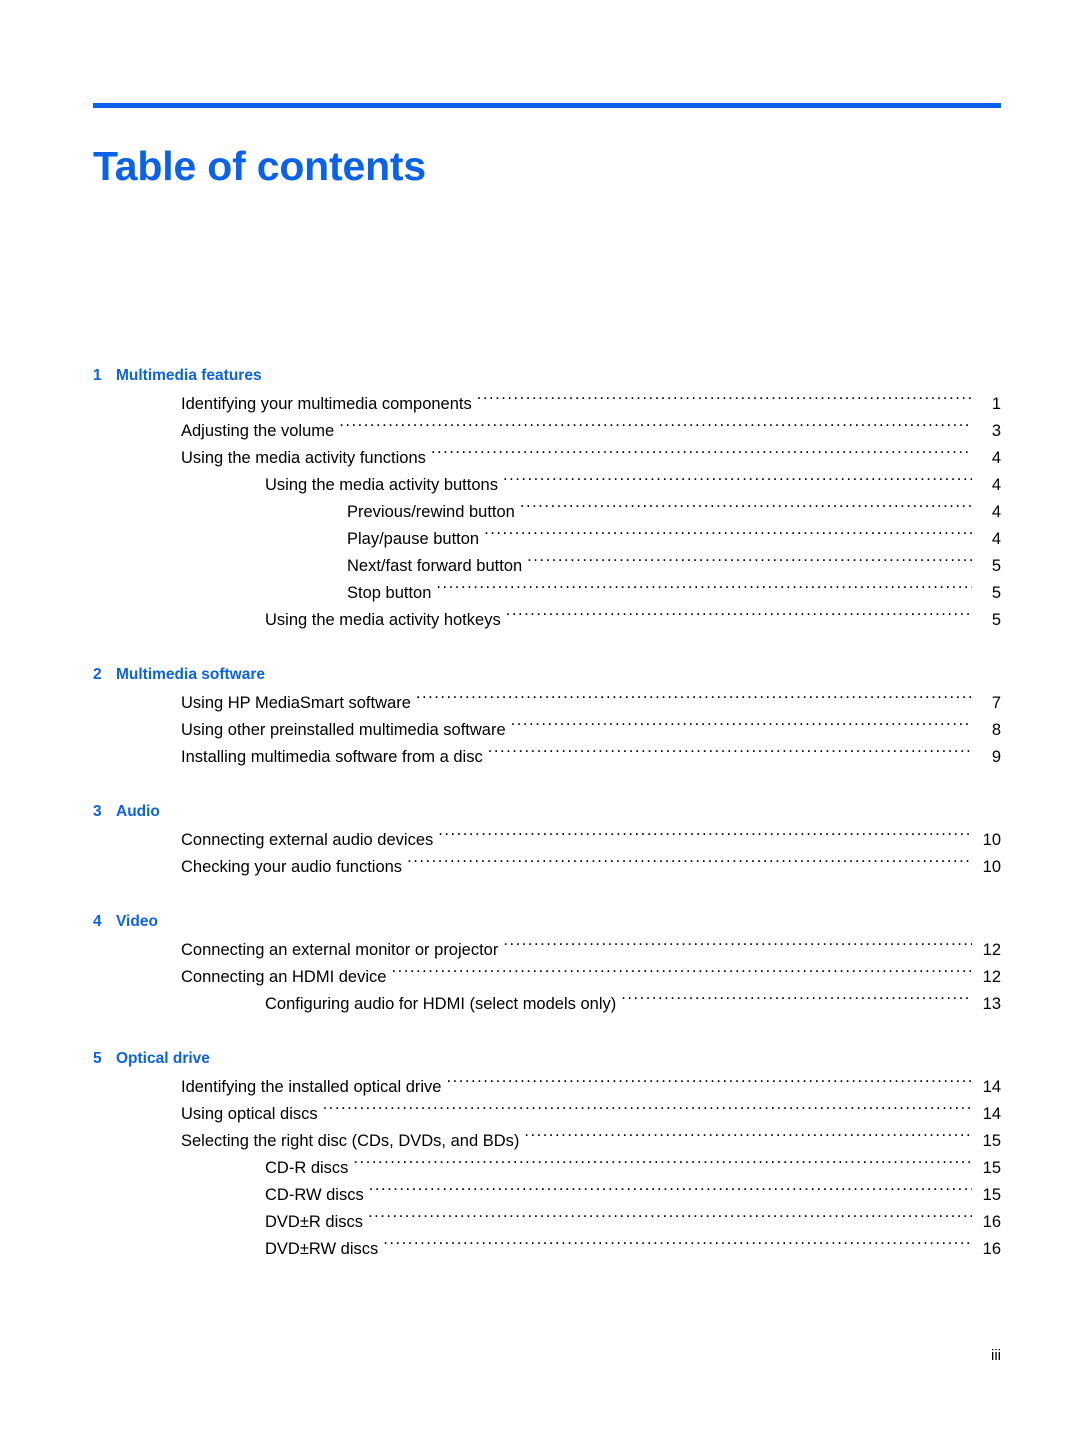 This screenshot has width=1080, height=1437. What do you see at coordinates (547, 375) in the screenshot?
I see `toc-chapter-heading: 1 Multimedia features` at bounding box center [547, 375].